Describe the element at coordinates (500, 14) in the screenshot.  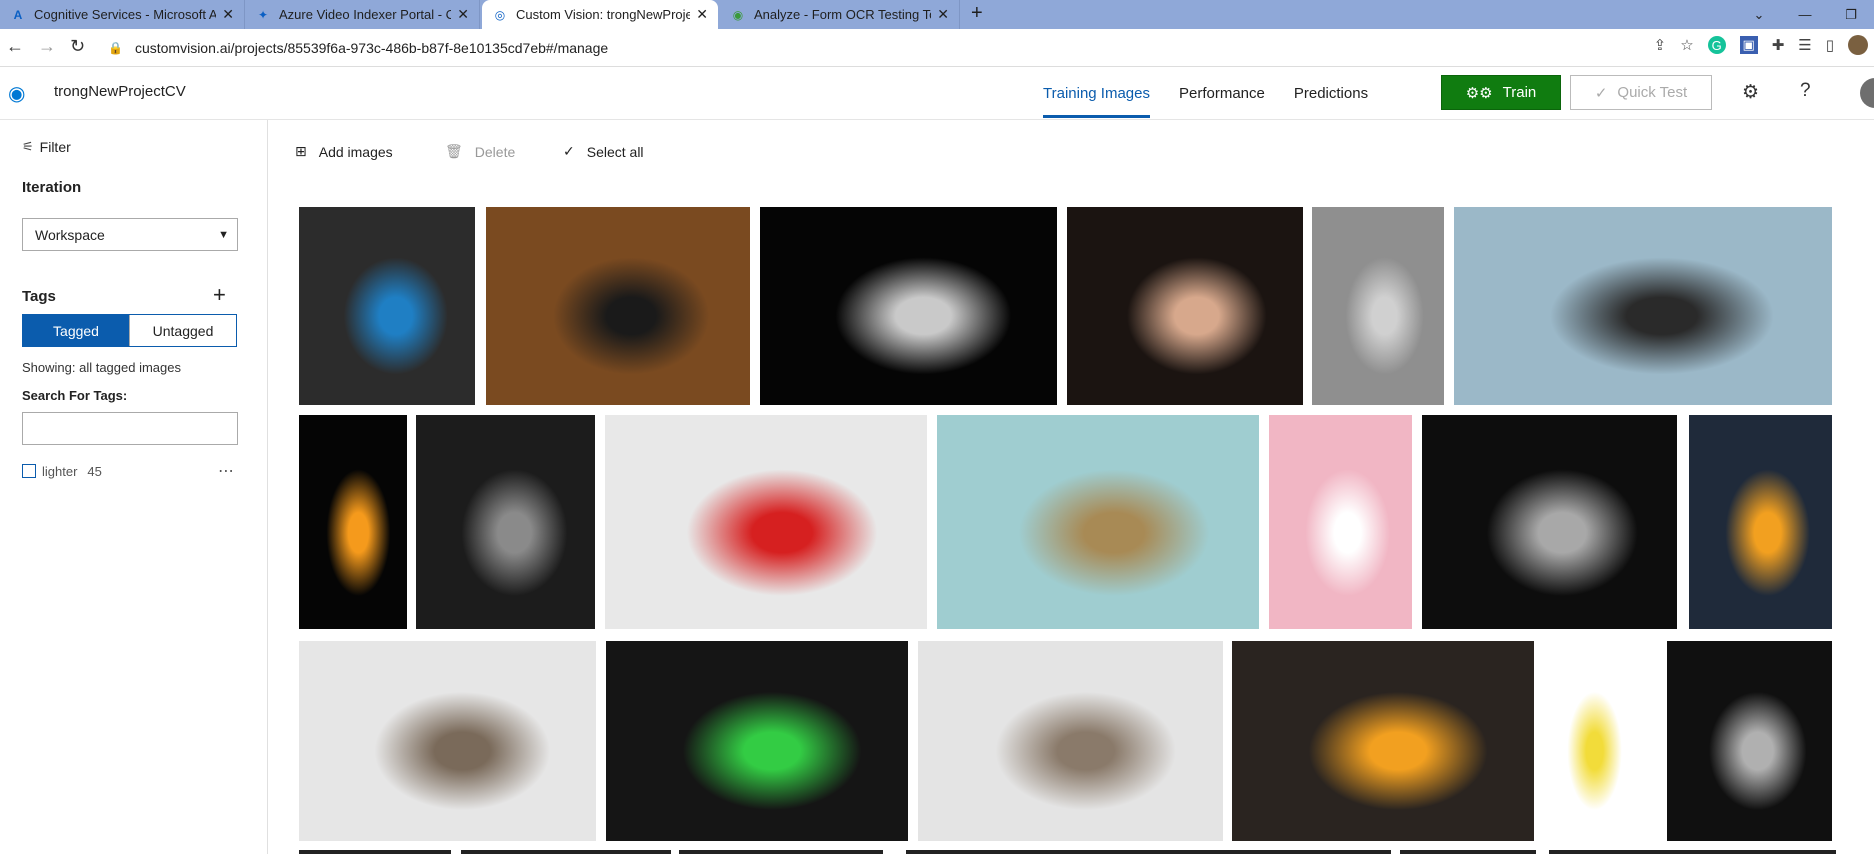
I see `custom-vision-icon: ◎` at that location.